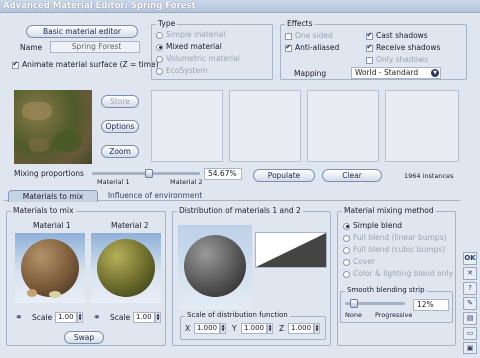 The height and width of the screenshot is (358, 480). What do you see at coordinates (223, 174) in the screenshot?
I see `mixing-value-field: 54.67%` at bounding box center [223, 174].